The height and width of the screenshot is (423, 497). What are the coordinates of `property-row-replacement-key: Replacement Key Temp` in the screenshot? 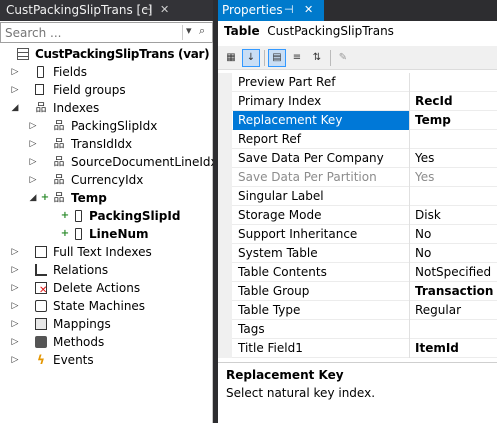 It's located at (357, 120).